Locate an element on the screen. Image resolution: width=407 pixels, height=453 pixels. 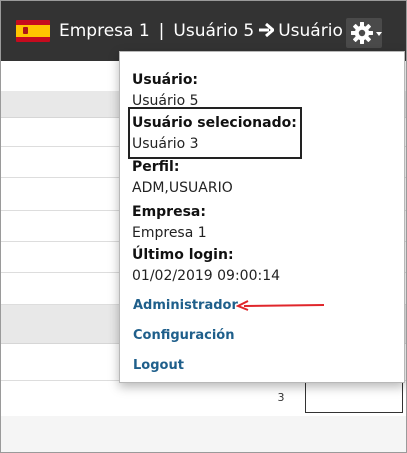
company-label: Empresa: is located at coordinates (169, 212).